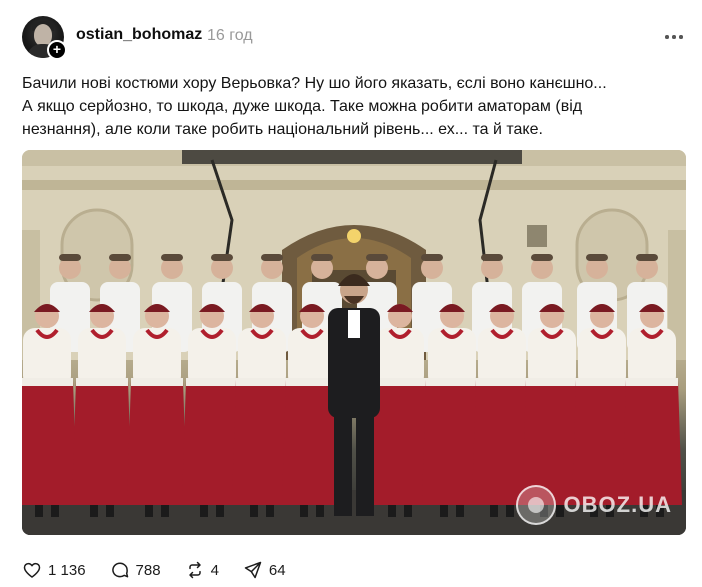 Image resolution: width=702 pixels, height=587 pixels. Describe the element at coordinates (57, 50) in the screenshot. I see `follow-plus-icon: +` at that location.